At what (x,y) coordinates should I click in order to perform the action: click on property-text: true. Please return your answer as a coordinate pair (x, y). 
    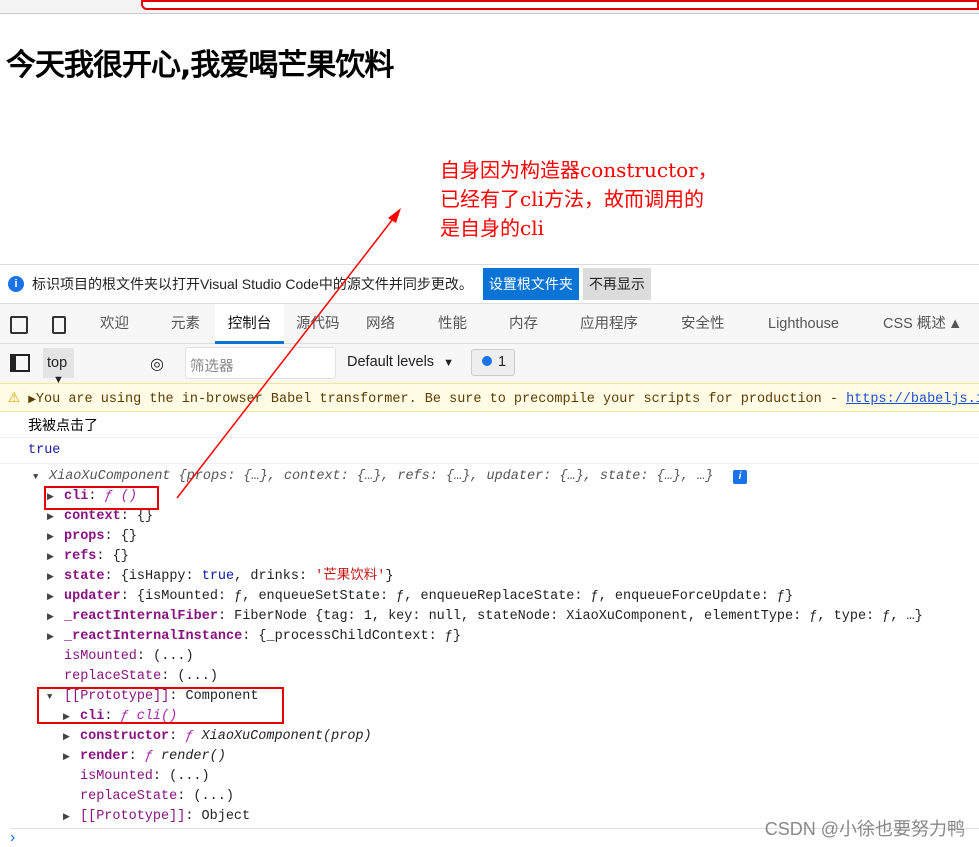
    Looking at the image, I should click on (218, 576).